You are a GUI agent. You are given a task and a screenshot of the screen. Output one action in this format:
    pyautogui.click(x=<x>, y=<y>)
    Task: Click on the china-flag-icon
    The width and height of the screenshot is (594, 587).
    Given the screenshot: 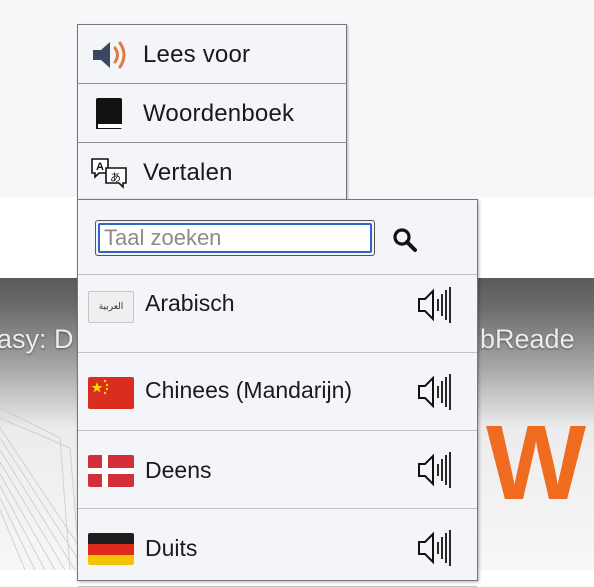 What is the action you would take?
    pyautogui.click(x=111, y=393)
    